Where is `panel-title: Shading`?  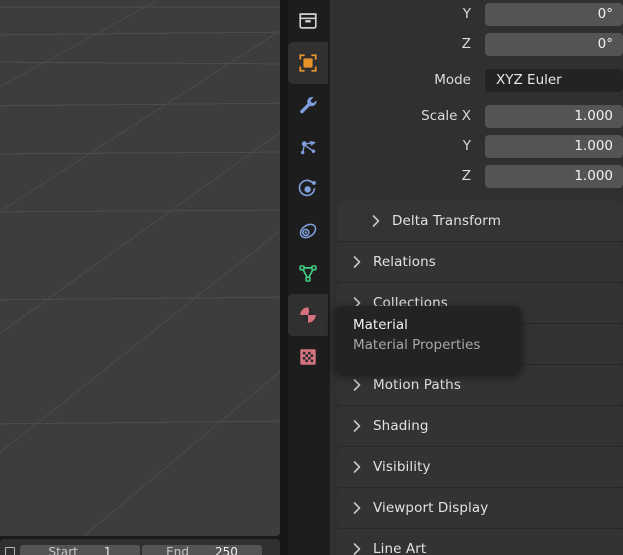 panel-title: Shading is located at coordinates (401, 426).